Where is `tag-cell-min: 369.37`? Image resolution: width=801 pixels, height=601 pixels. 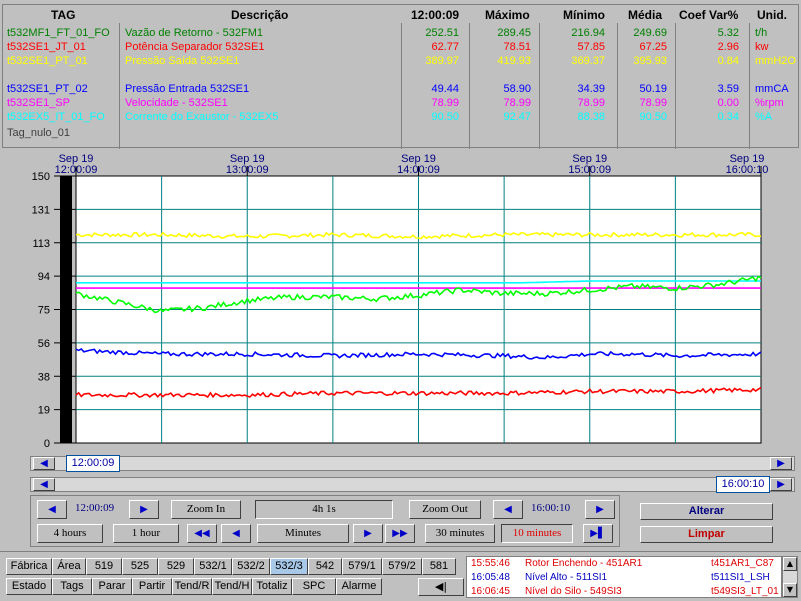
tag-cell-min: 369.37 is located at coordinates (588, 61).